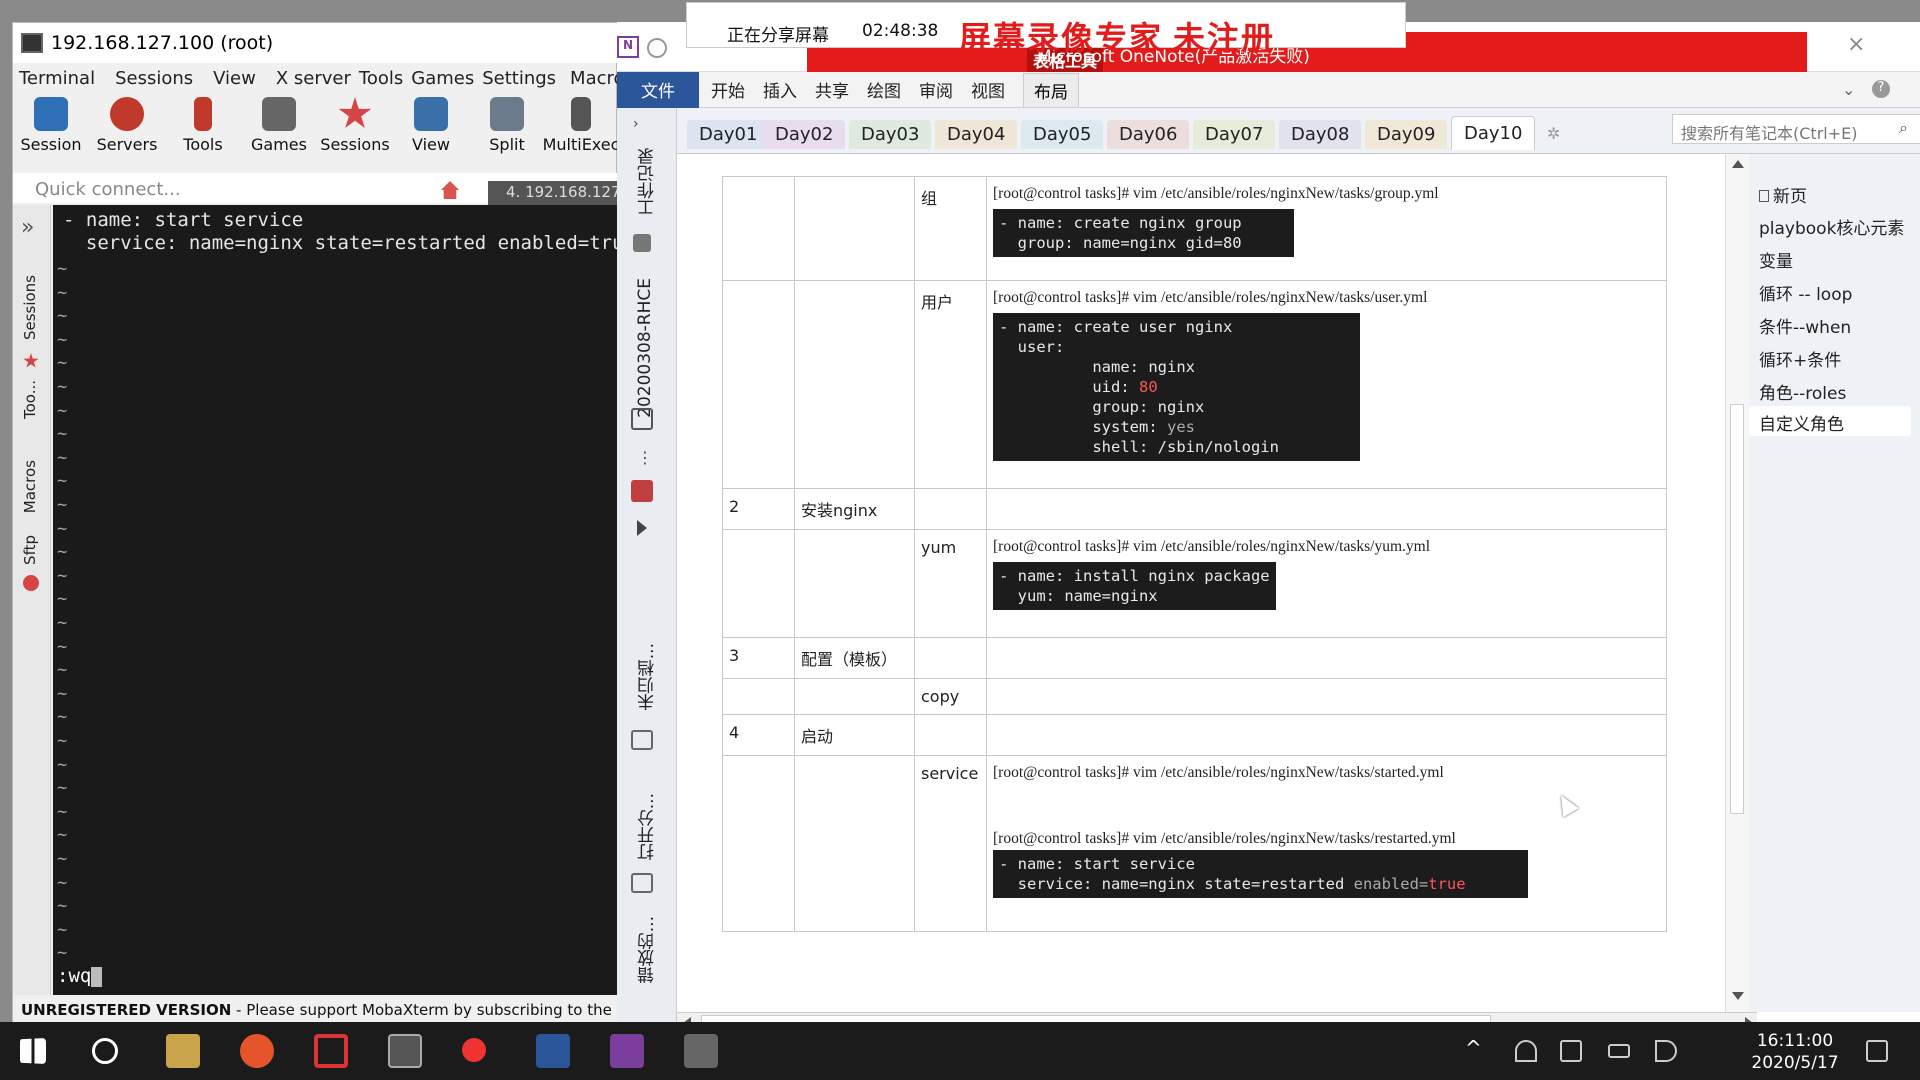 This screenshot has height=1080, width=1920. I want to click on notification-icon, so click(1877, 1051).